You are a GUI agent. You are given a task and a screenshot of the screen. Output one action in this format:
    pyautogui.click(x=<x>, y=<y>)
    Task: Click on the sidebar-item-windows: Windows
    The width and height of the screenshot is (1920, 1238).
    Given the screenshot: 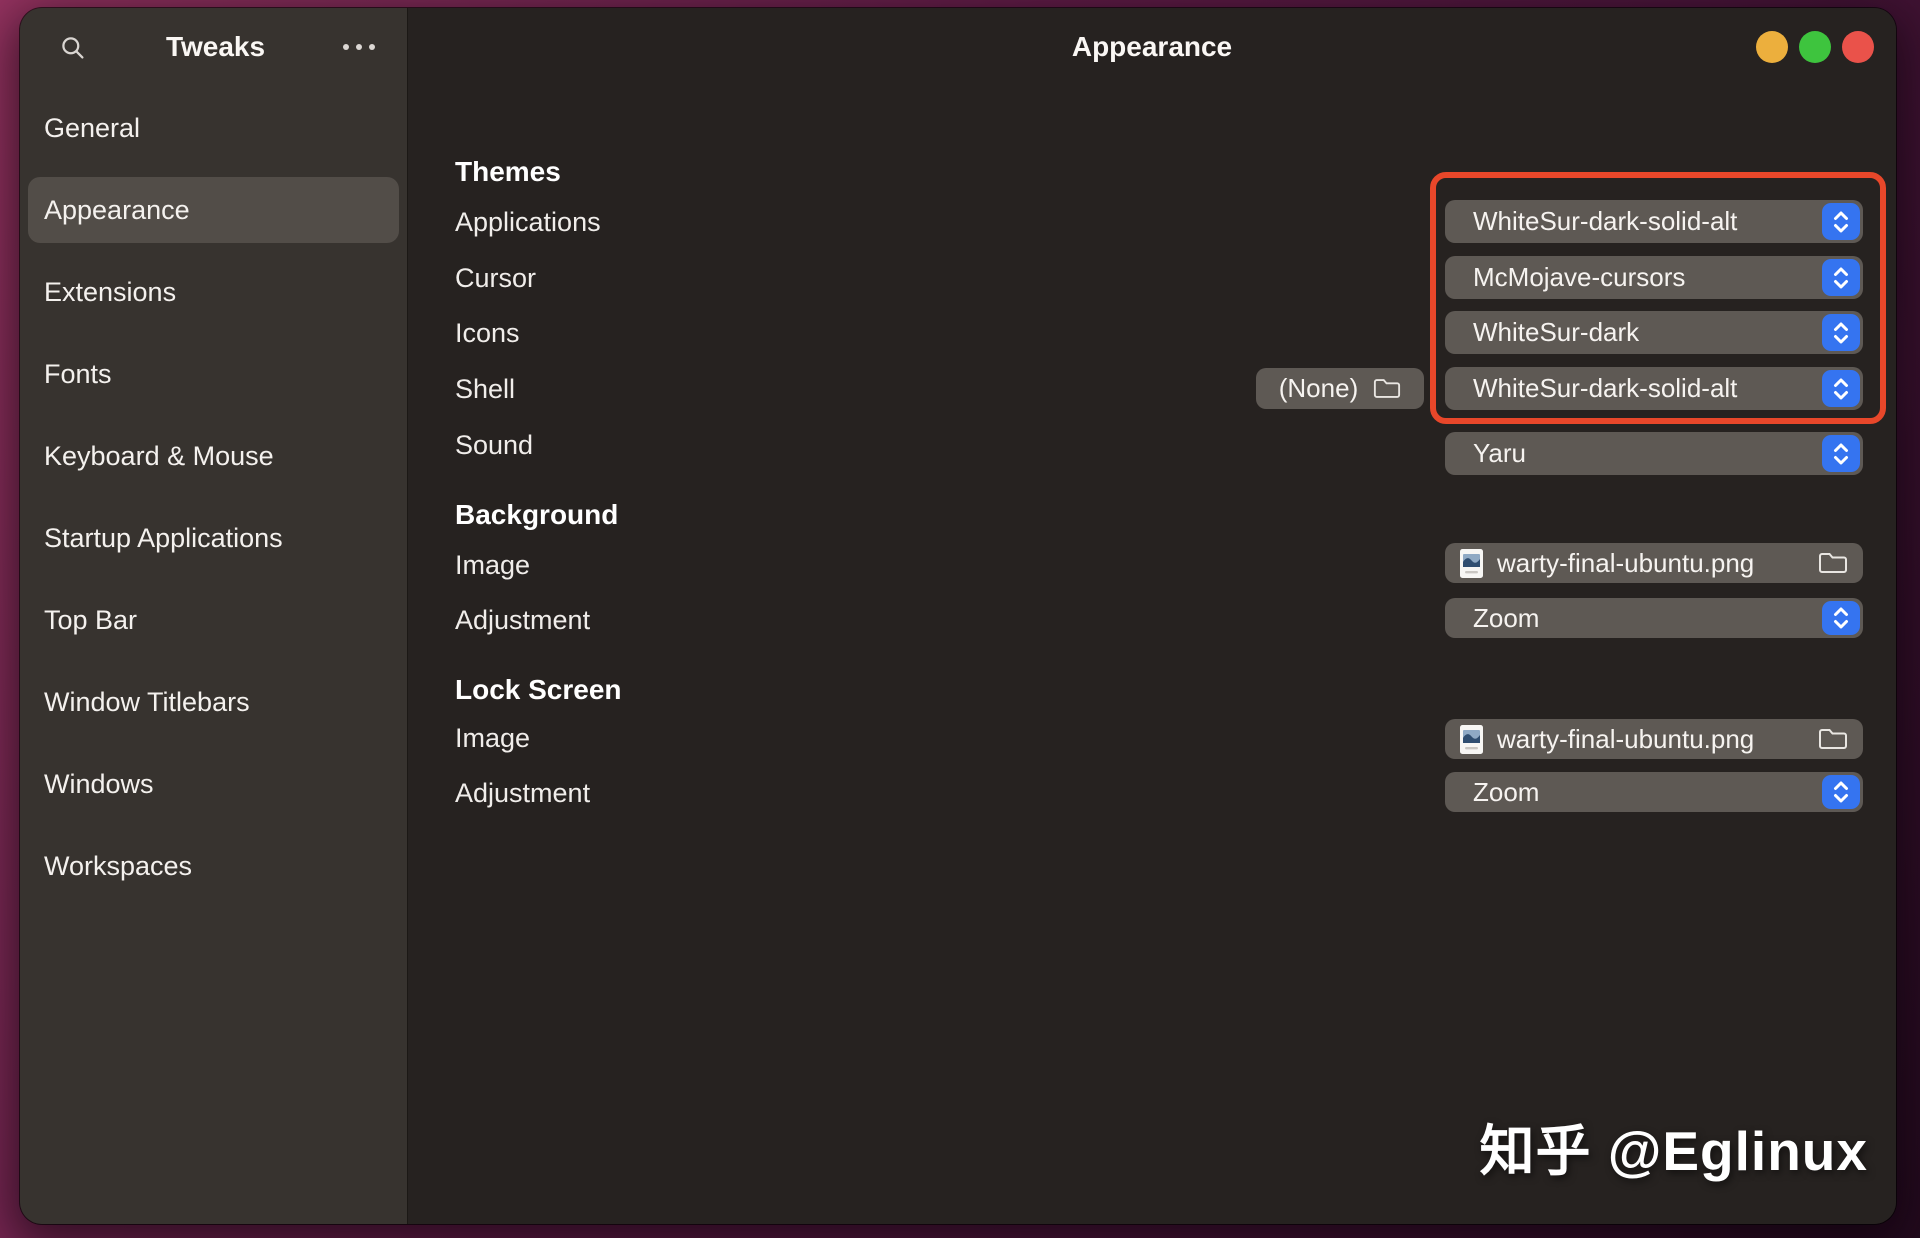 What is the action you would take?
    pyautogui.click(x=213, y=784)
    